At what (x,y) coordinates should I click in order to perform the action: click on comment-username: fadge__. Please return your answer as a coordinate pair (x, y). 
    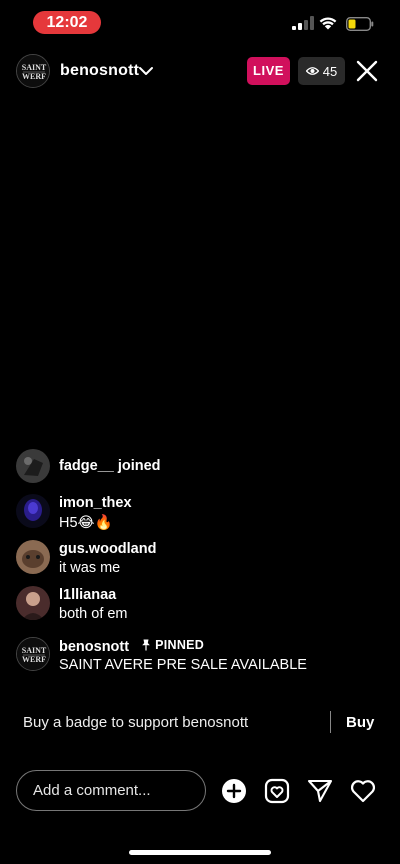
    Looking at the image, I should click on (86, 466).